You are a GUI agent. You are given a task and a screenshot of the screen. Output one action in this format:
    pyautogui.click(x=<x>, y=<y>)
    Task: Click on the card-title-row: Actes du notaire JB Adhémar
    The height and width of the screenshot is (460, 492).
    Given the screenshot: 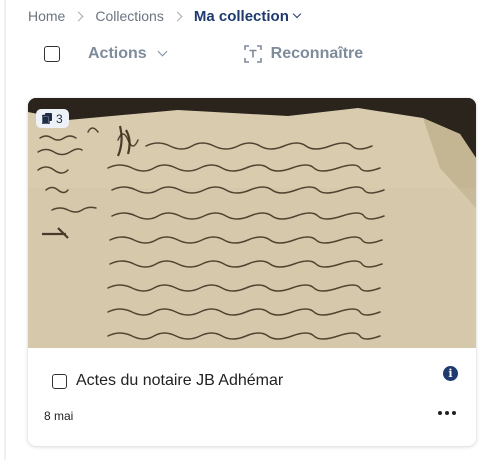 What is the action you would take?
    pyautogui.click(x=167, y=381)
    